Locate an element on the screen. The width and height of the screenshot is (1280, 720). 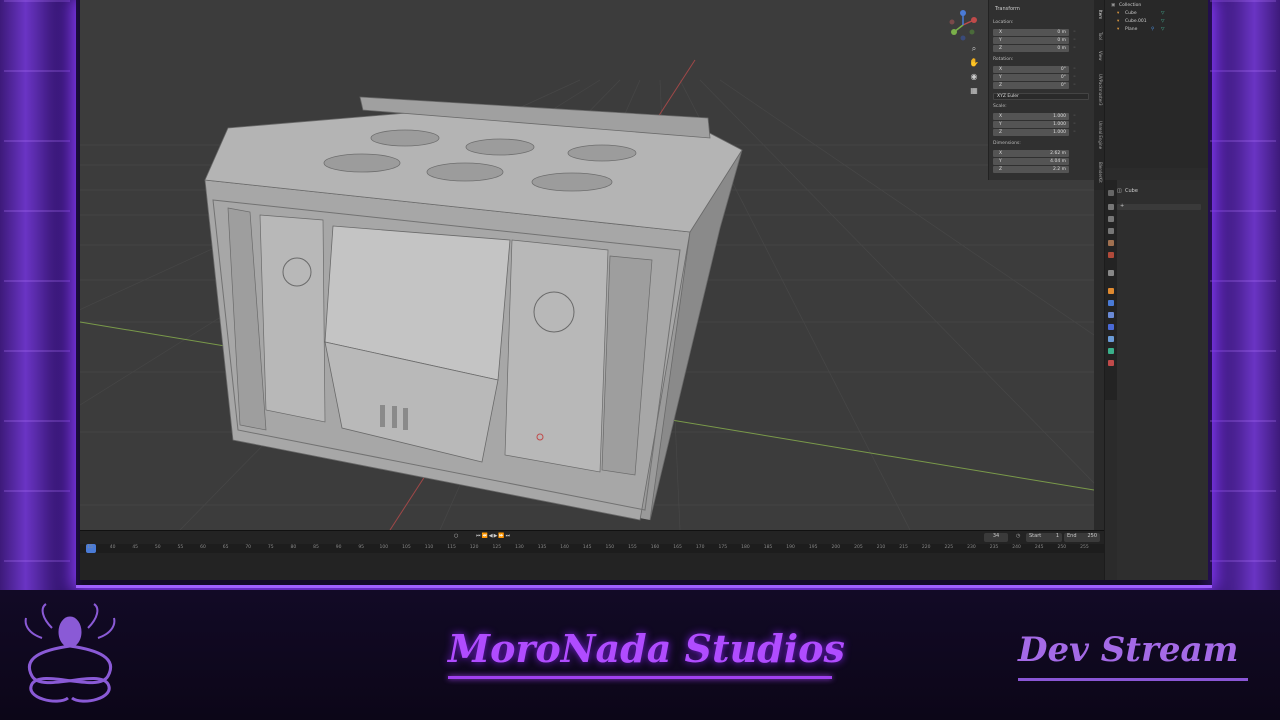
right-frame-stripes is located at coordinates (1243, 290).